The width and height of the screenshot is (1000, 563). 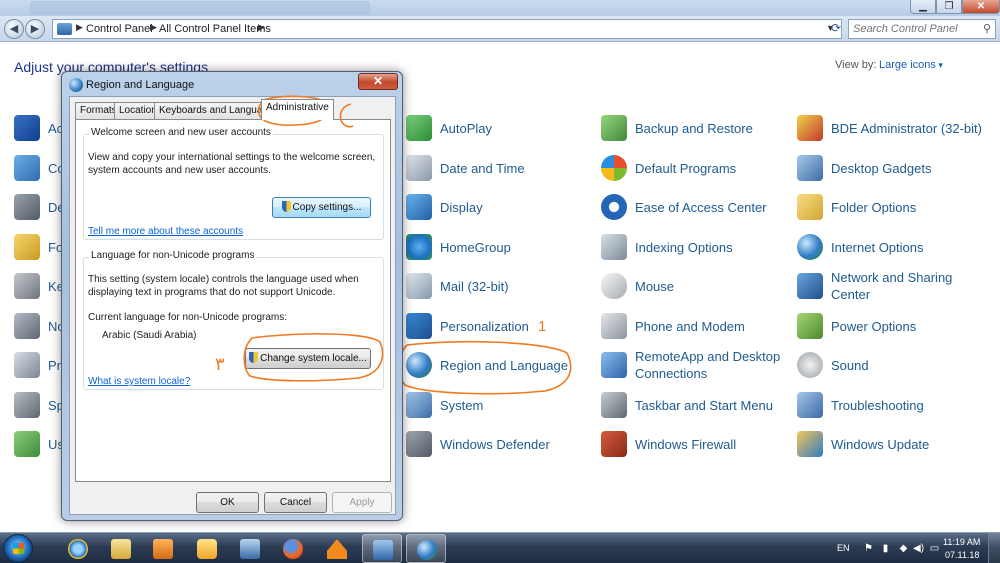 What do you see at coordinates (139, 381) in the screenshot?
I see `what-is-locale-link: What is system locale?` at bounding box center [139, 381].